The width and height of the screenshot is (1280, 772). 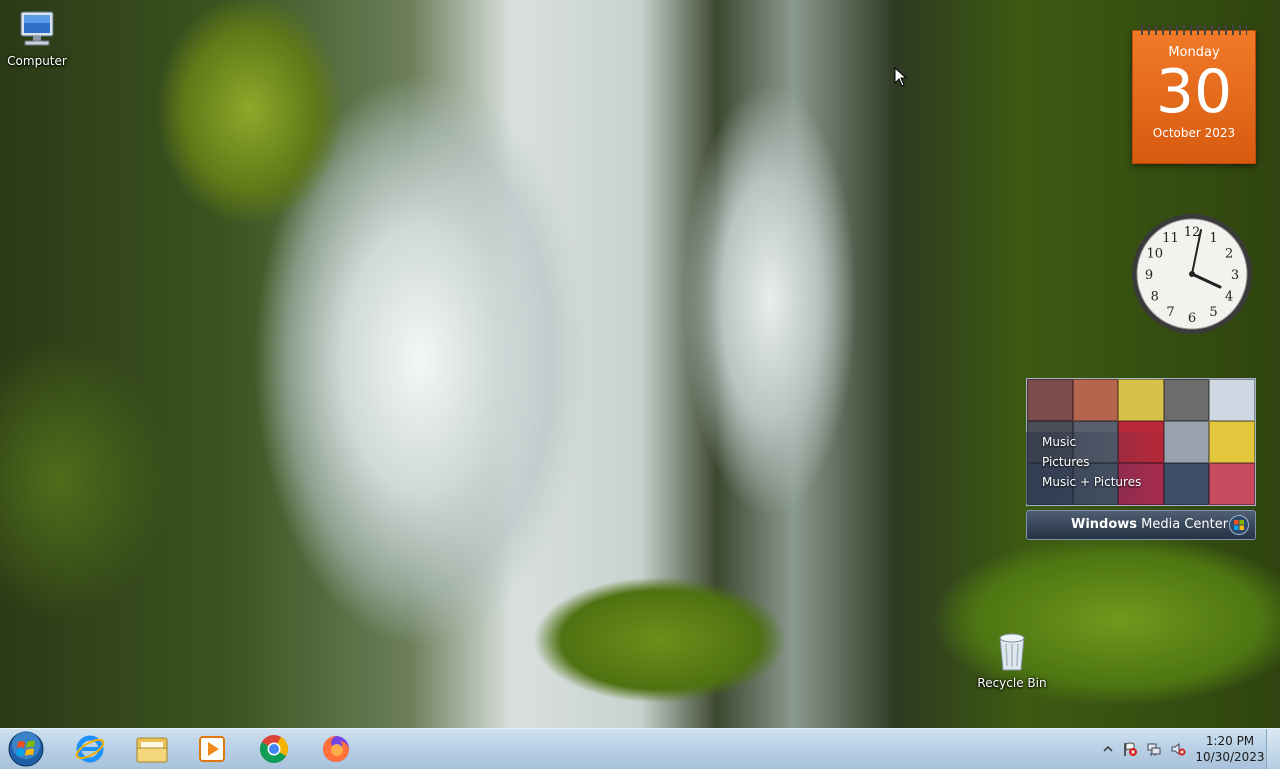 I want to click on clock-numeral: 11, so click(x=1170, y=238).